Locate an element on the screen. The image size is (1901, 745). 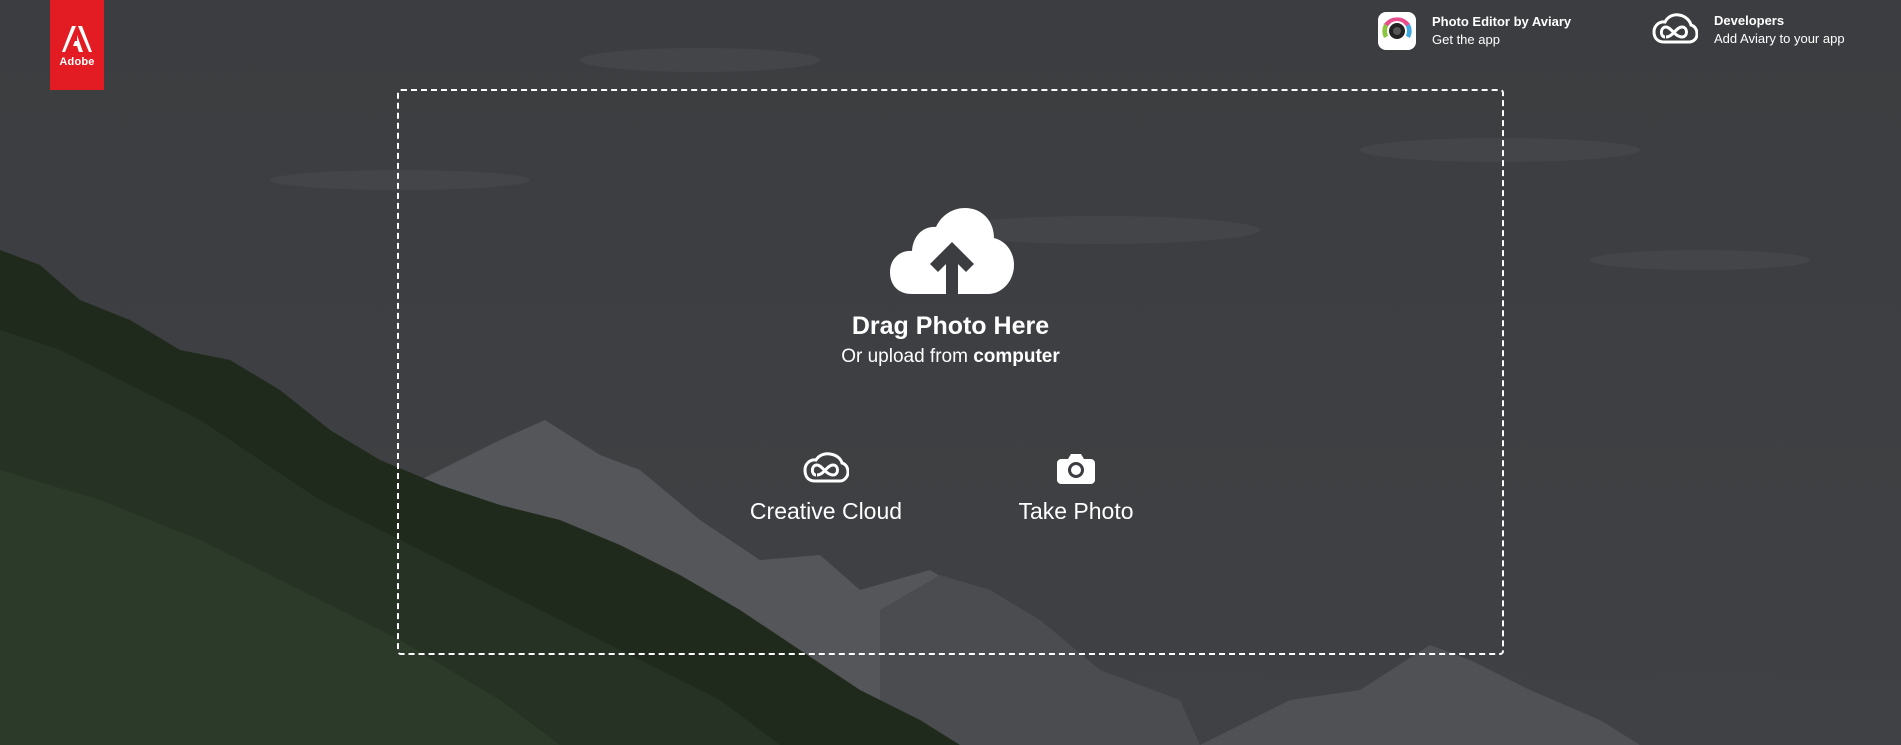
promo-developers-subtitle: Add Aviary to your app is located at coordinates (1779, 38).